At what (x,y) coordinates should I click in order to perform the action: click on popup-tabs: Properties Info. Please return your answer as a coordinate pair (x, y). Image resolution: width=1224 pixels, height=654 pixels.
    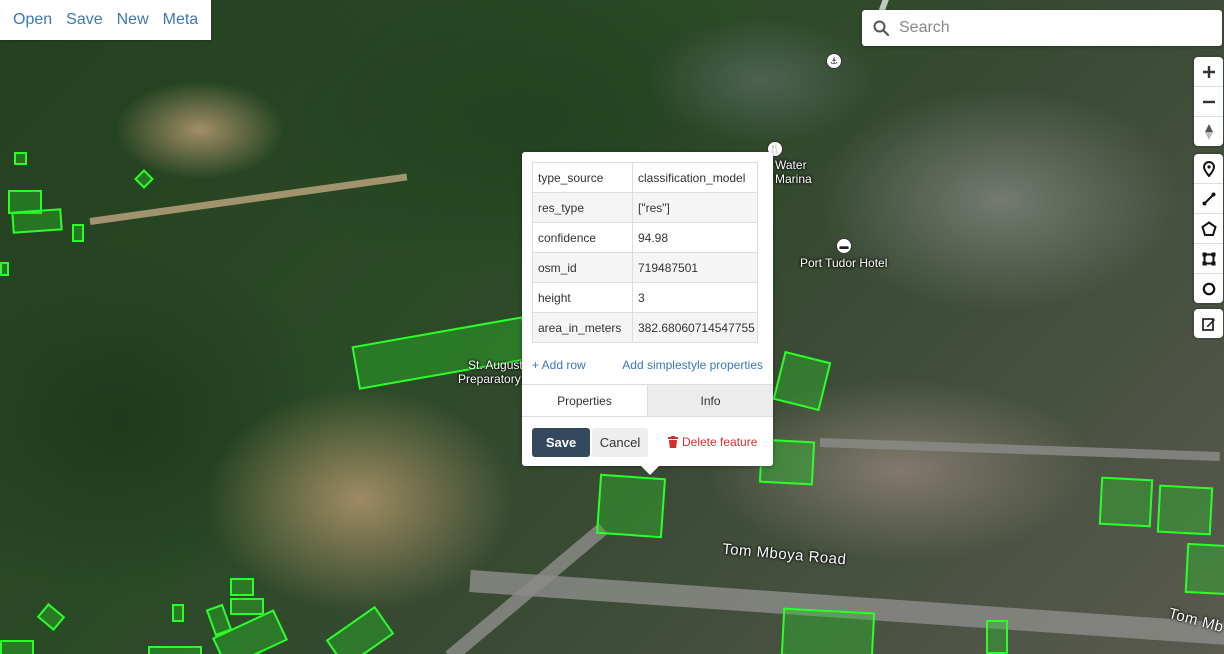
    Looking at the image, I should click on (647, 400).